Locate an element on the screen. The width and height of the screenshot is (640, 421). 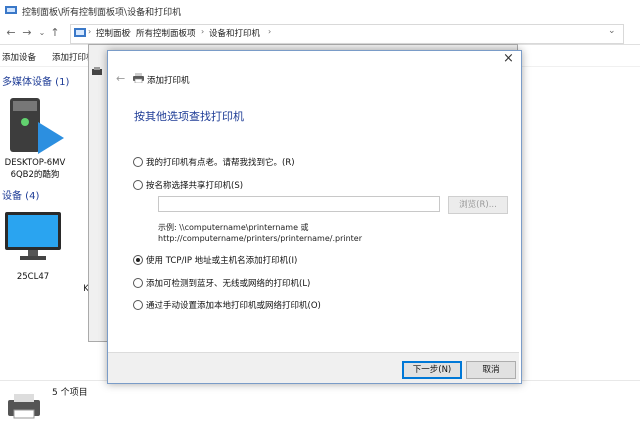
control-panel-icon is located at coordinates (11, 10).